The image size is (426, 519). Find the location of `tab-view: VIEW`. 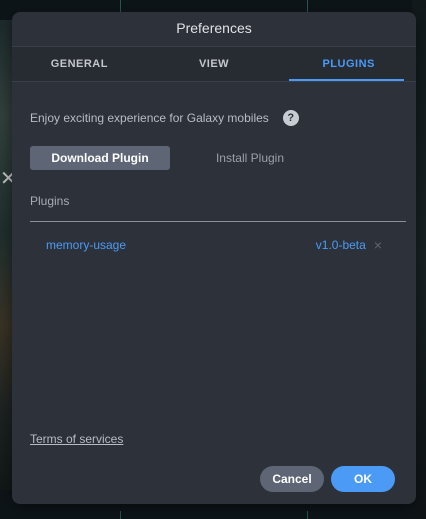

tab-view: VIEW is located at coordinates (214, 64).